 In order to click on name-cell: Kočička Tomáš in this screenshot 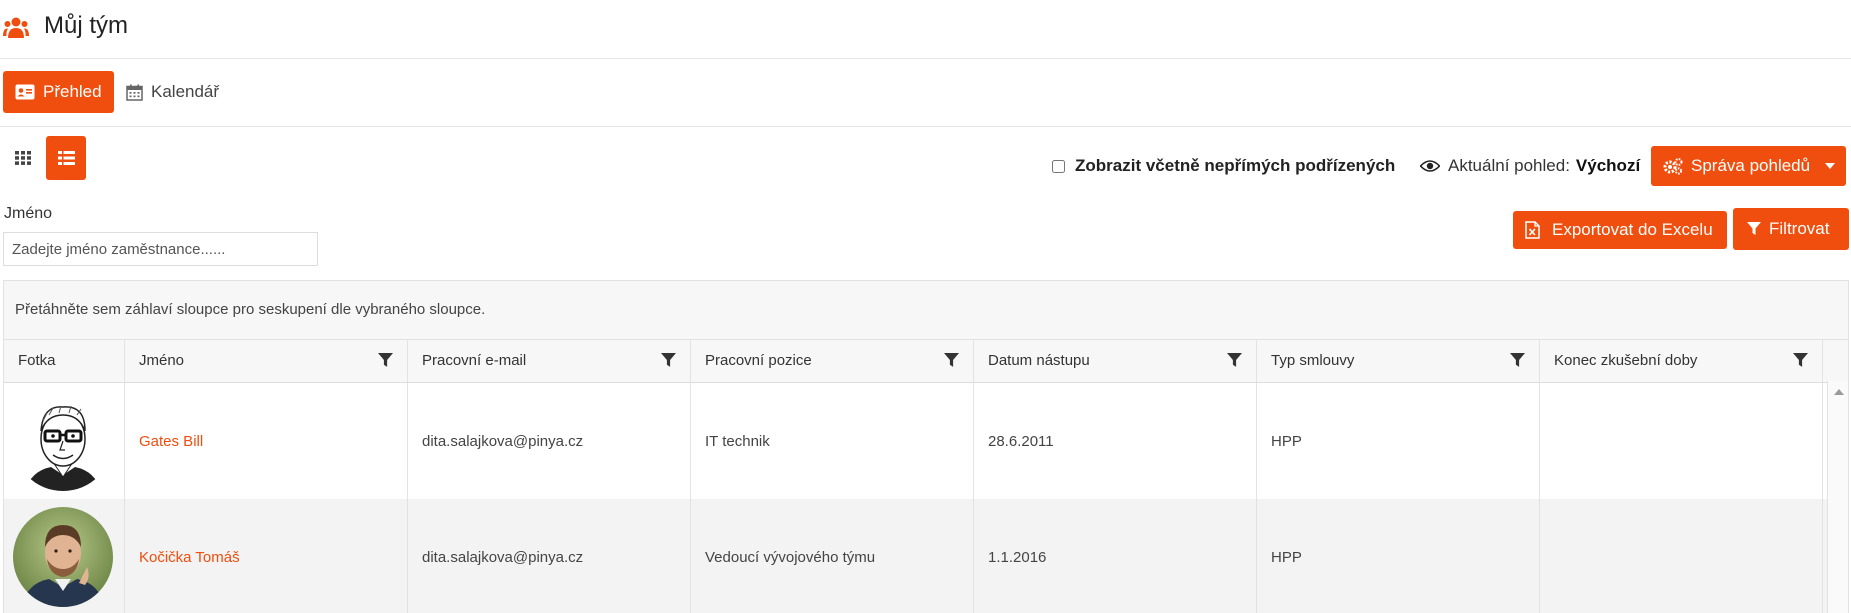, I will do `click(266, 556)`.